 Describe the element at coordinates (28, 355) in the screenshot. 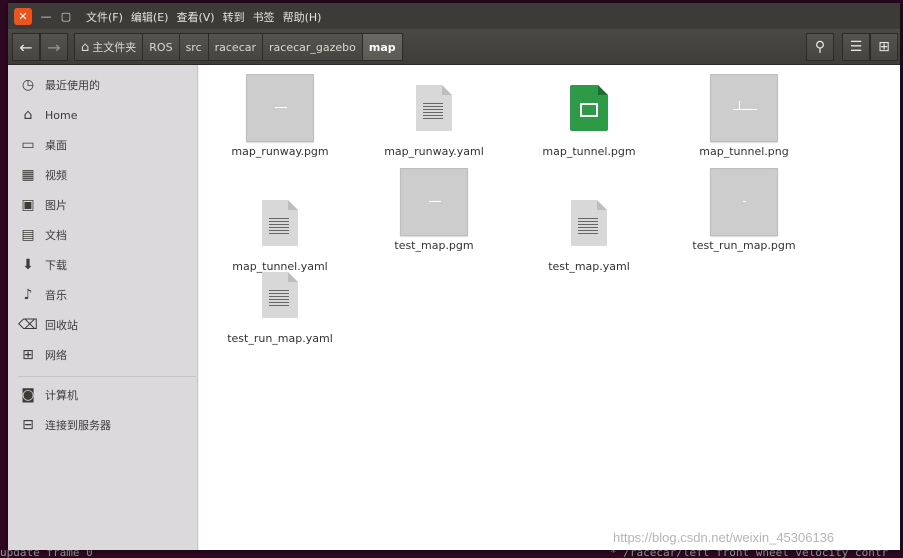

I see `network-icon: ⊞` at that location.